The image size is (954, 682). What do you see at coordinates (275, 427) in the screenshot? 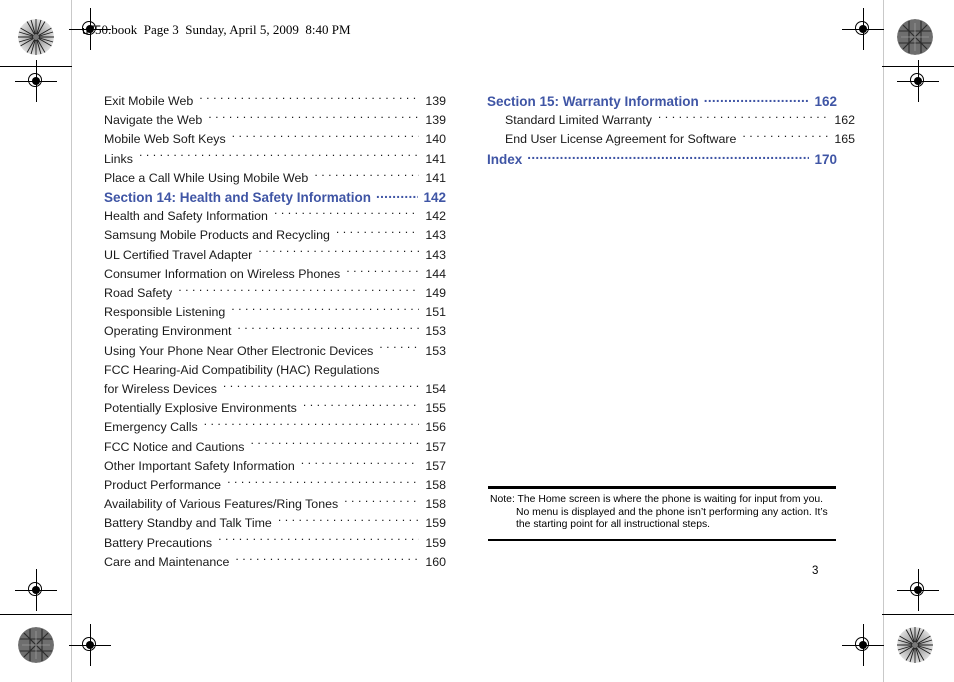
I see `toc-entry-row: Emergency Calls 156` at bounding box center [275, 427].